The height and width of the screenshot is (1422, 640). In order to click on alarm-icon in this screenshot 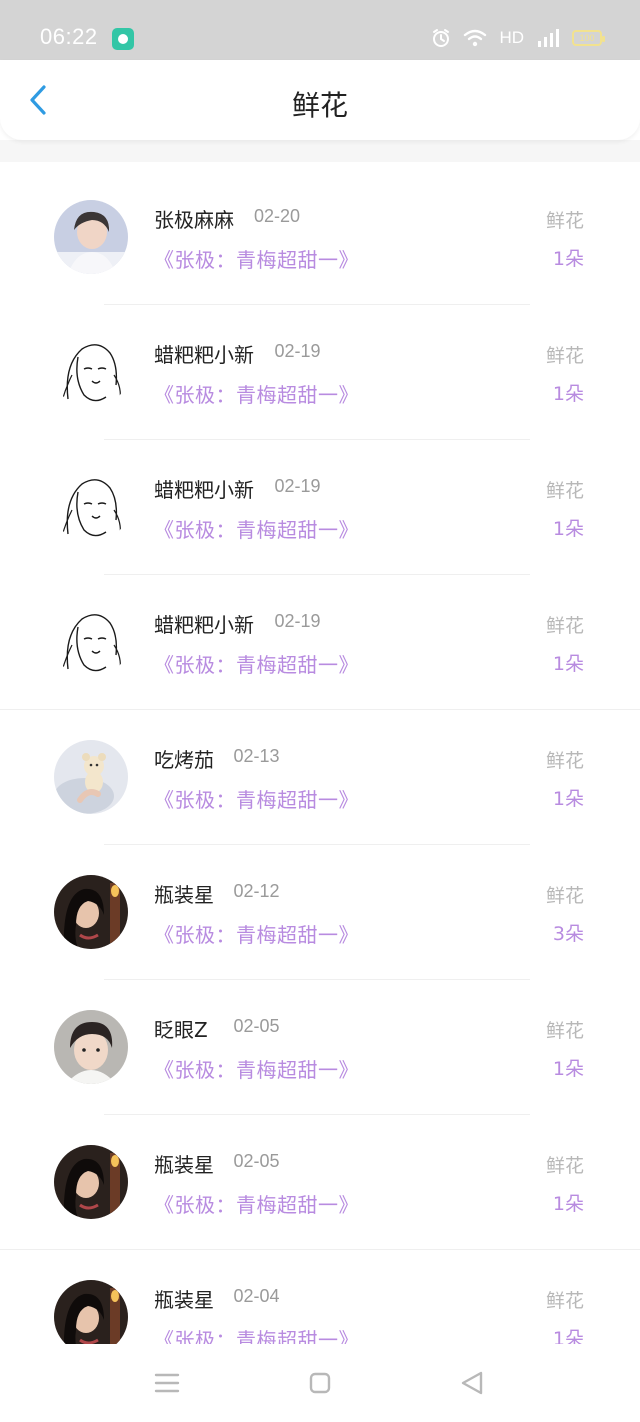, I will do `click(441, 38)`.